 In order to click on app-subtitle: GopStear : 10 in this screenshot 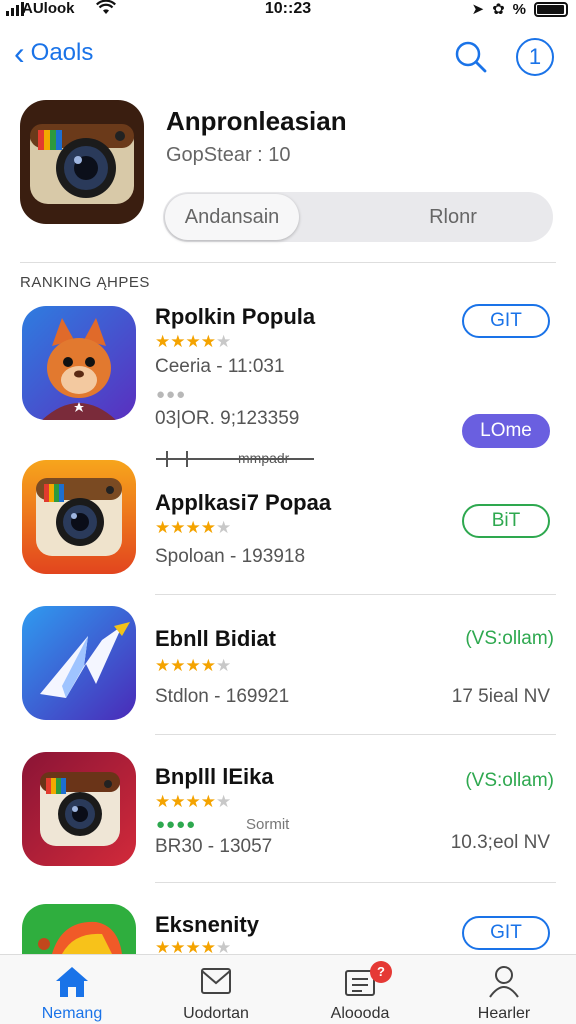, I will do `click(228, 155)`.